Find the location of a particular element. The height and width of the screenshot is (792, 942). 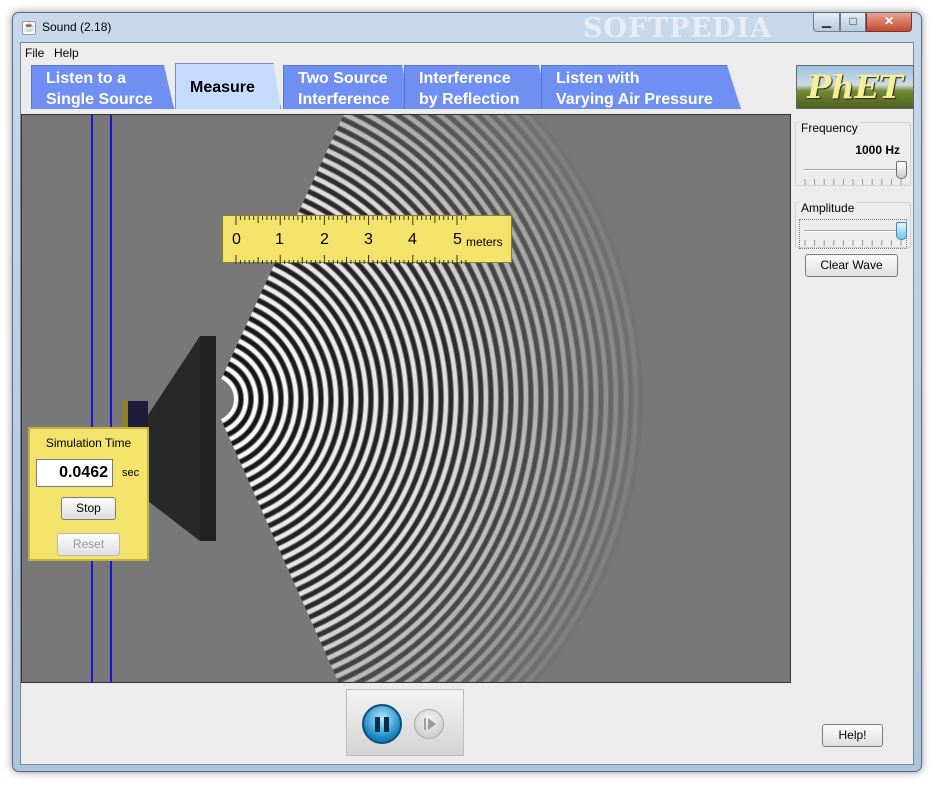

amplitude-slider-ticks is located at coordinates (853, 243).